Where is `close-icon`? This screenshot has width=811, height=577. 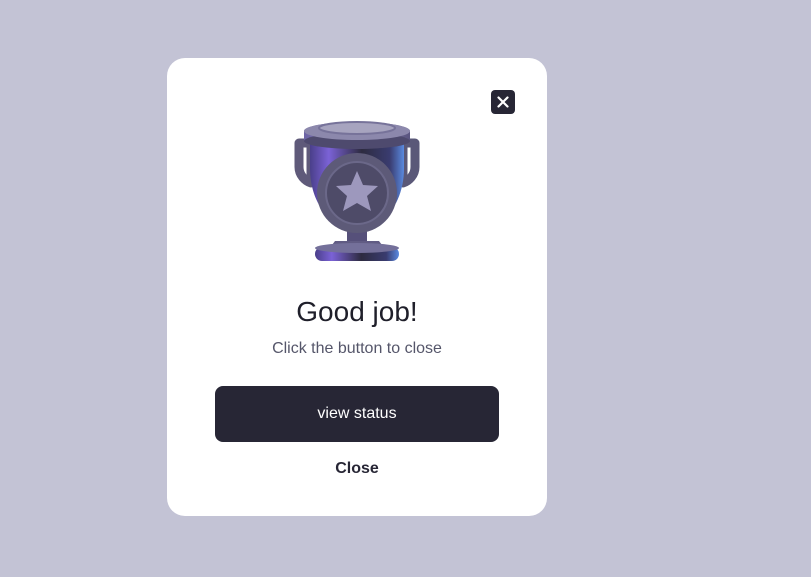 close-icon is located at coordinates (503, 102).